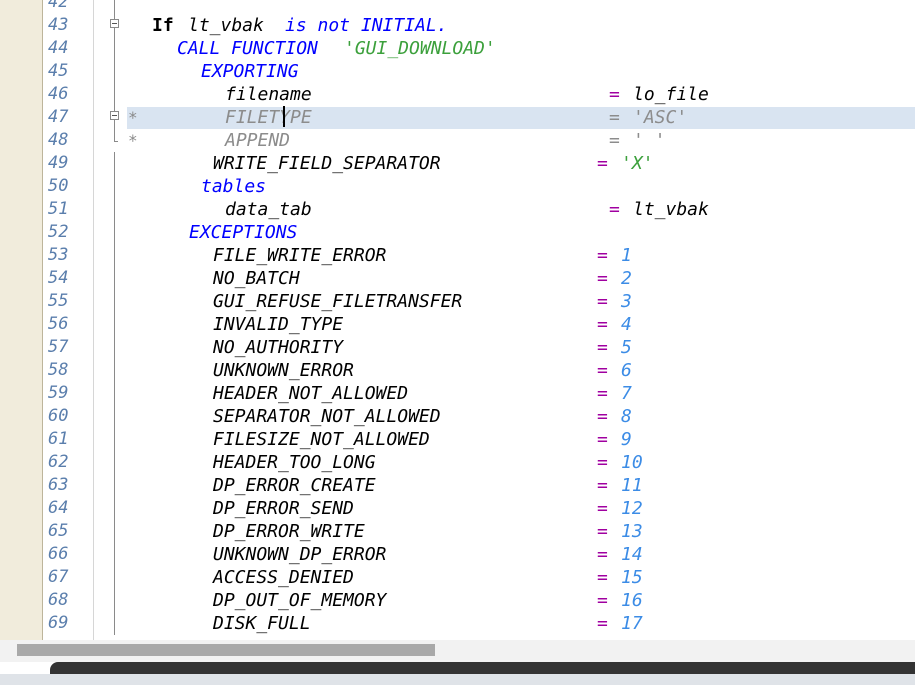 Image resolution: width=915 pixels, height=685 pixels. Describe the element at coordinates (457, 393) in the screenshot. I see `code-line: 59 HEADER_NOT_ALLOWED = 7` at that location.